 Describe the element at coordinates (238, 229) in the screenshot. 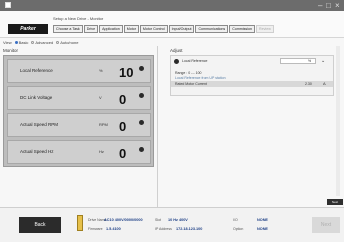

I see `option-label: Option` at that location.